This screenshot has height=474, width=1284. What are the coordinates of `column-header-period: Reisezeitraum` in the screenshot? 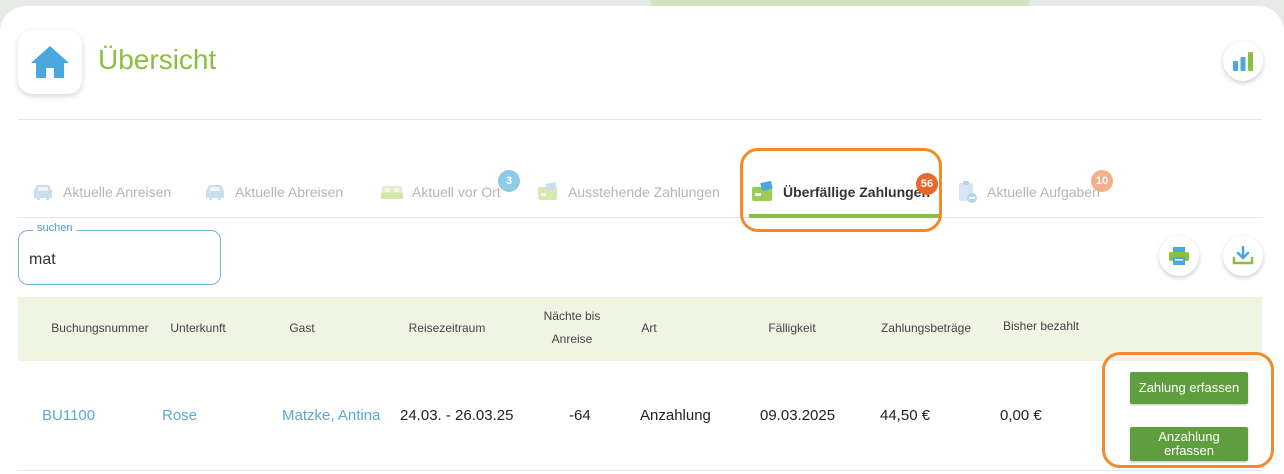 It's located at (447, 328).